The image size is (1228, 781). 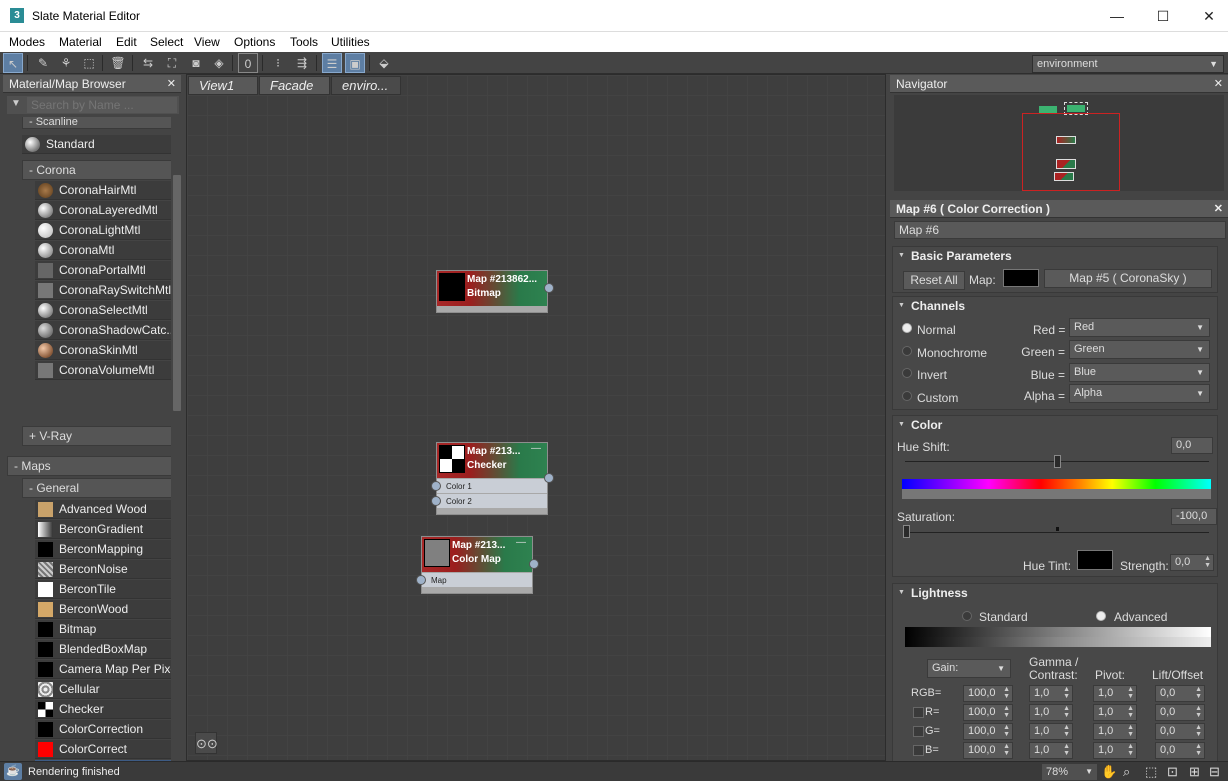 I want to click on list-item: Standard, so click(x=96, y=144).